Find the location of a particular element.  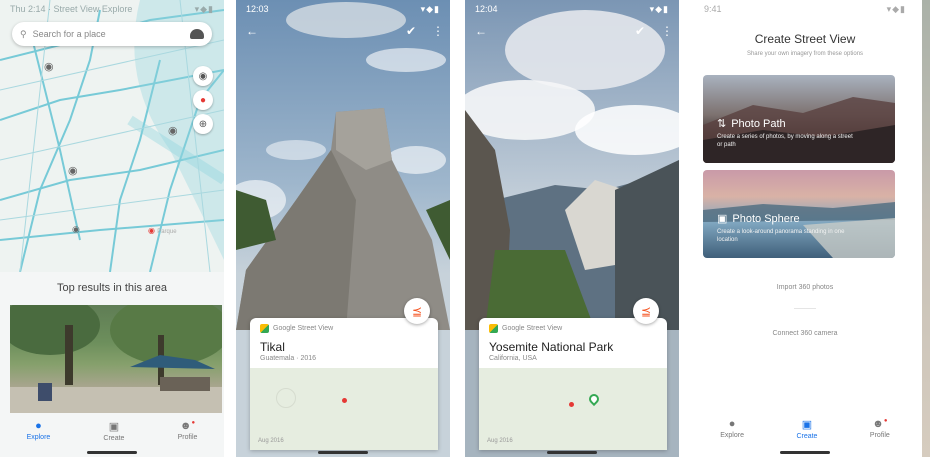

sphere-icon: ▣ is located at coordinates (722, 219).